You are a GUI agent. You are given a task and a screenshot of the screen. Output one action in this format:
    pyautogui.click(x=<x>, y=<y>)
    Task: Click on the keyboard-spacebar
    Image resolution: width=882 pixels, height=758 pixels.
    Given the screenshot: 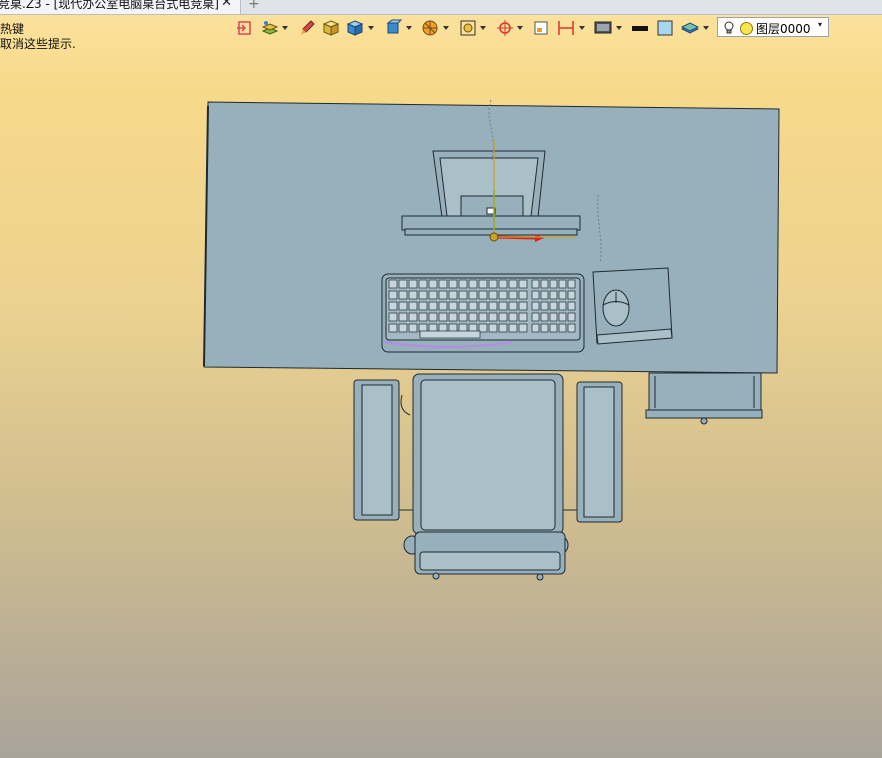 What is the action you would take?
    pyautogui.click(x=450, y=334)
    